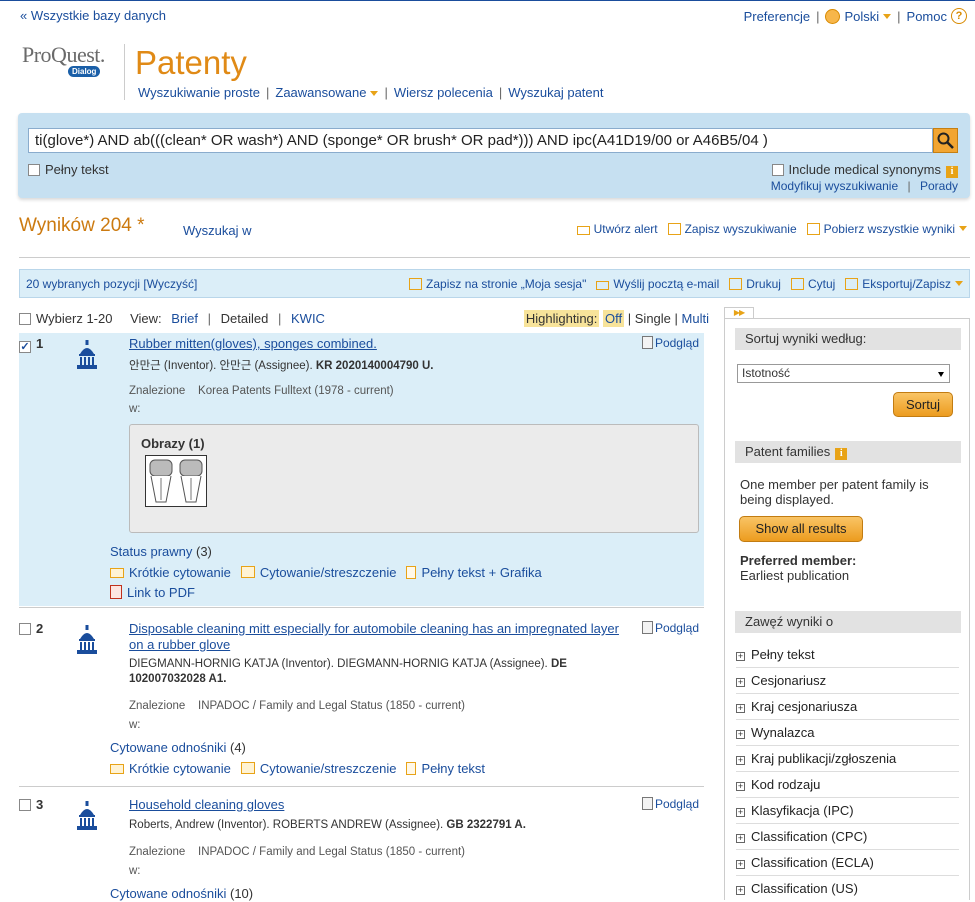 Image resolution: width=975 pixels, height=902 pixels. Describe the element at coordinates (847, 733) in the screenshot. I see `facet-inventor: + Wynalazca` at that location.